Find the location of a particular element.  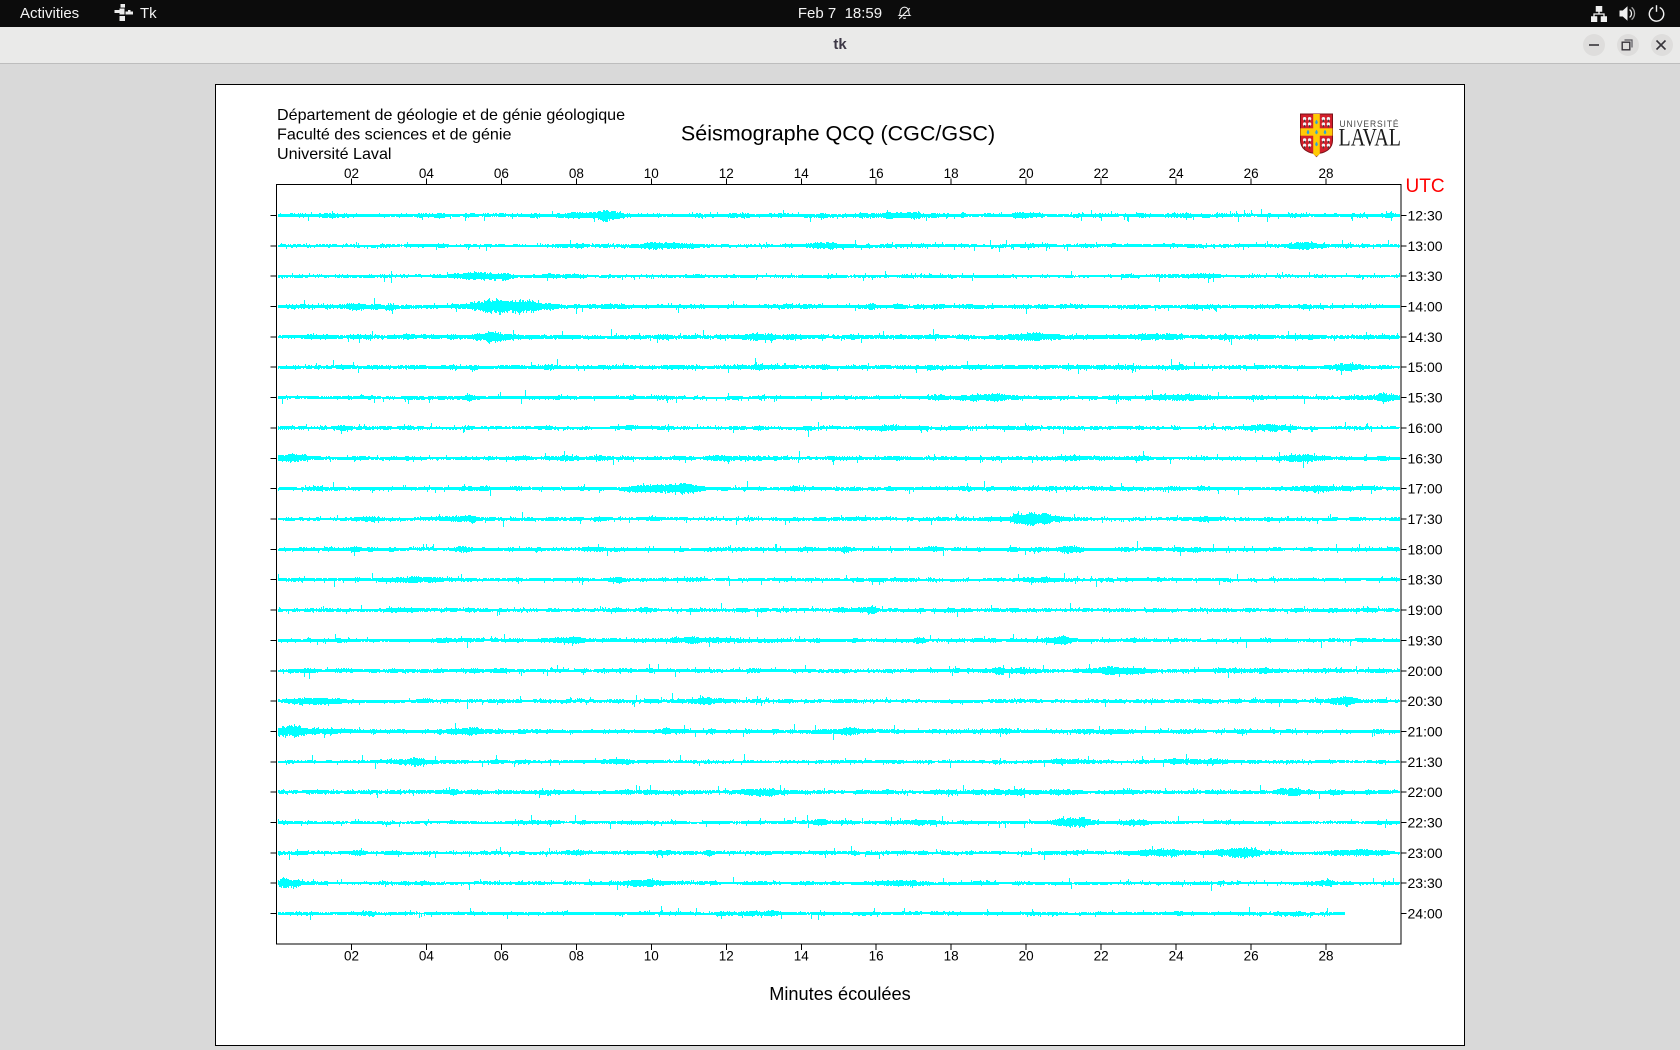

svg-text: 15:00 is located at coordinates (1425, 367).